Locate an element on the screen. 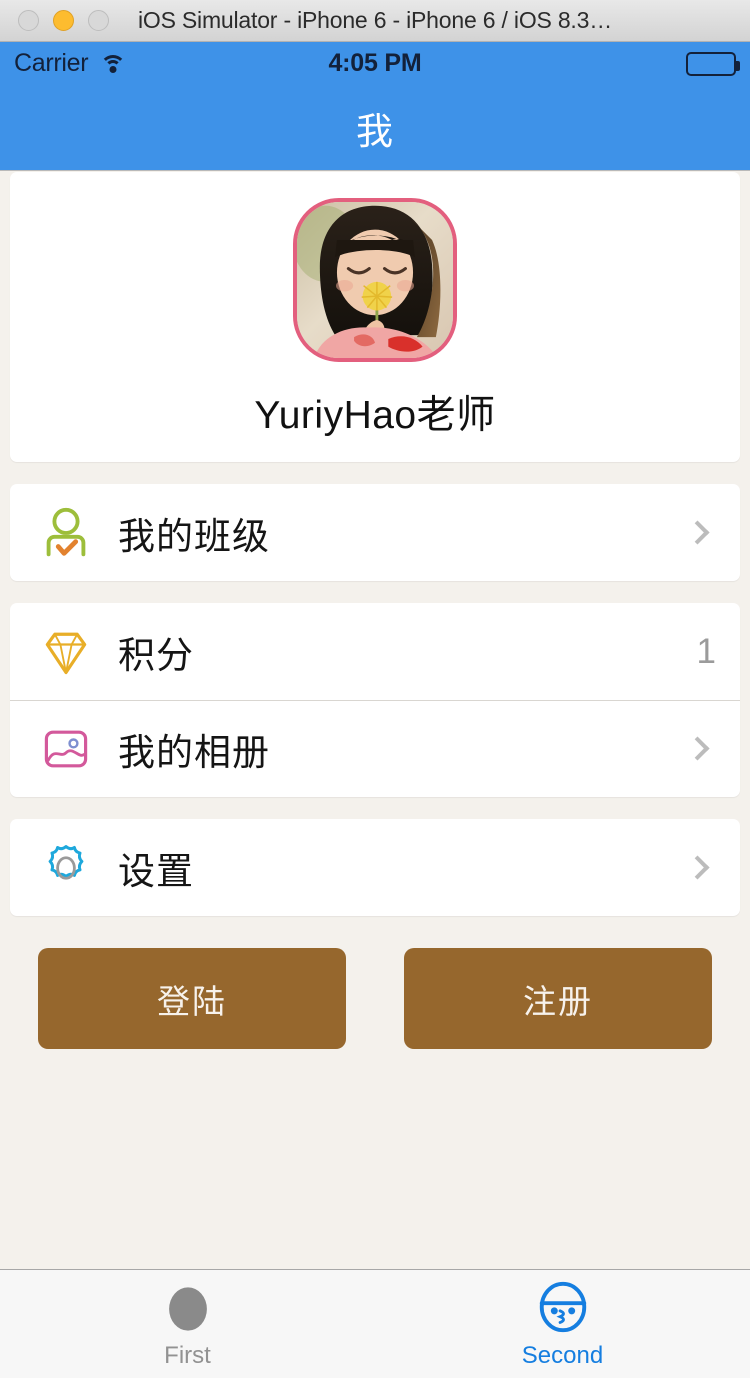  settings-card: 设置 is located at coordinates (375, 867).